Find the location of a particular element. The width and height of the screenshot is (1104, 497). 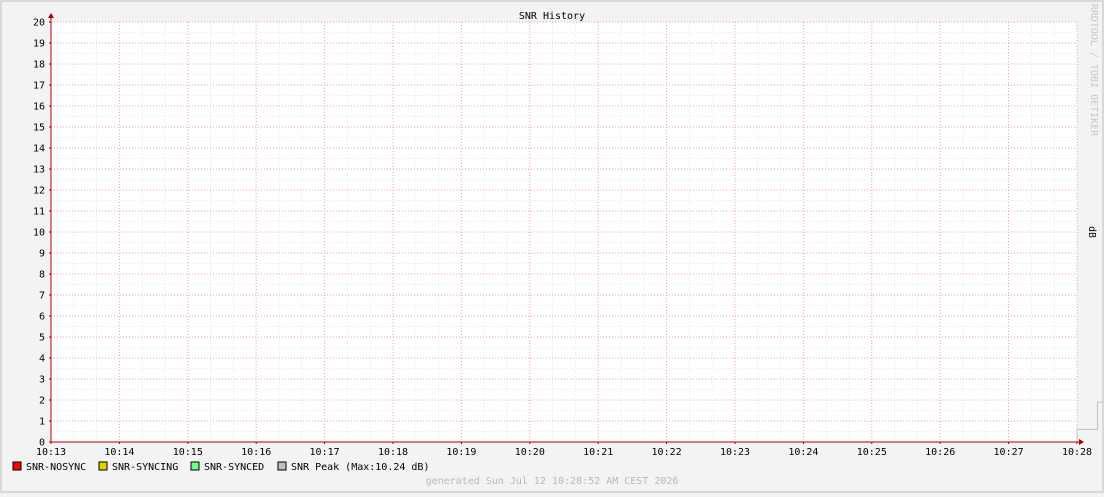

y-tick-label: 7 is located at coordinates (42, 296).